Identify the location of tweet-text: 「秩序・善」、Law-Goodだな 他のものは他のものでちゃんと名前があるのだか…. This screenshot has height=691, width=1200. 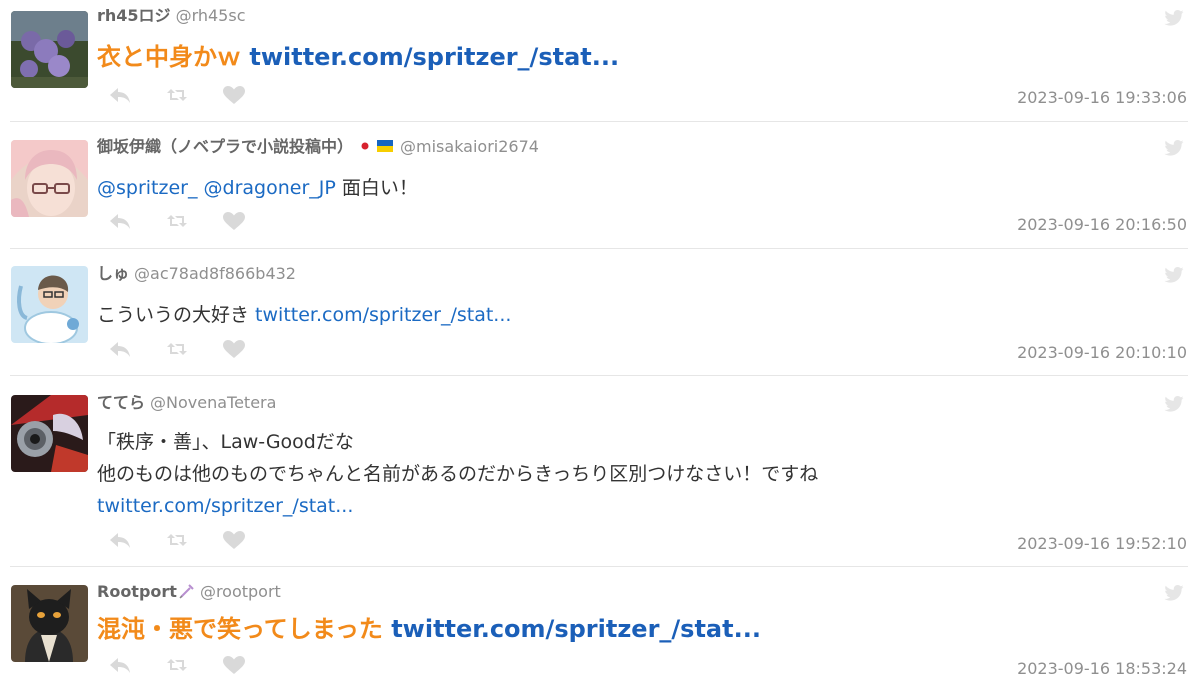
(637, 474).